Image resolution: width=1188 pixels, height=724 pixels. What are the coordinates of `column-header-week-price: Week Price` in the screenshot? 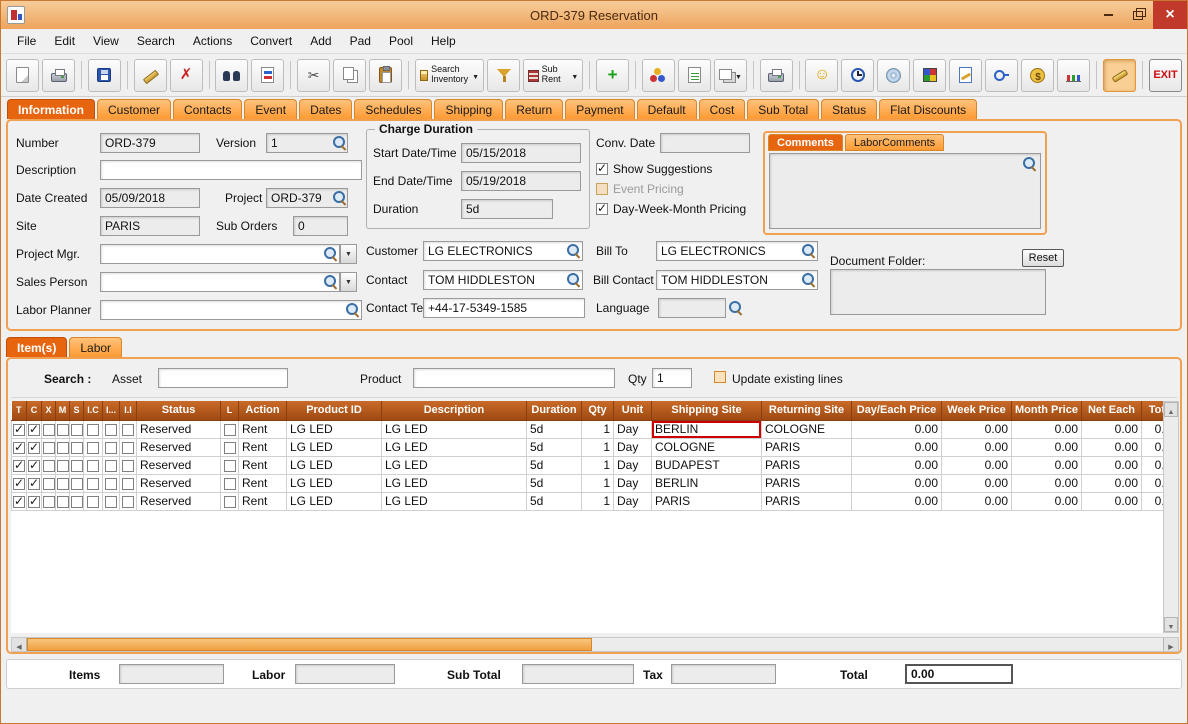 It's located at (976, 411).